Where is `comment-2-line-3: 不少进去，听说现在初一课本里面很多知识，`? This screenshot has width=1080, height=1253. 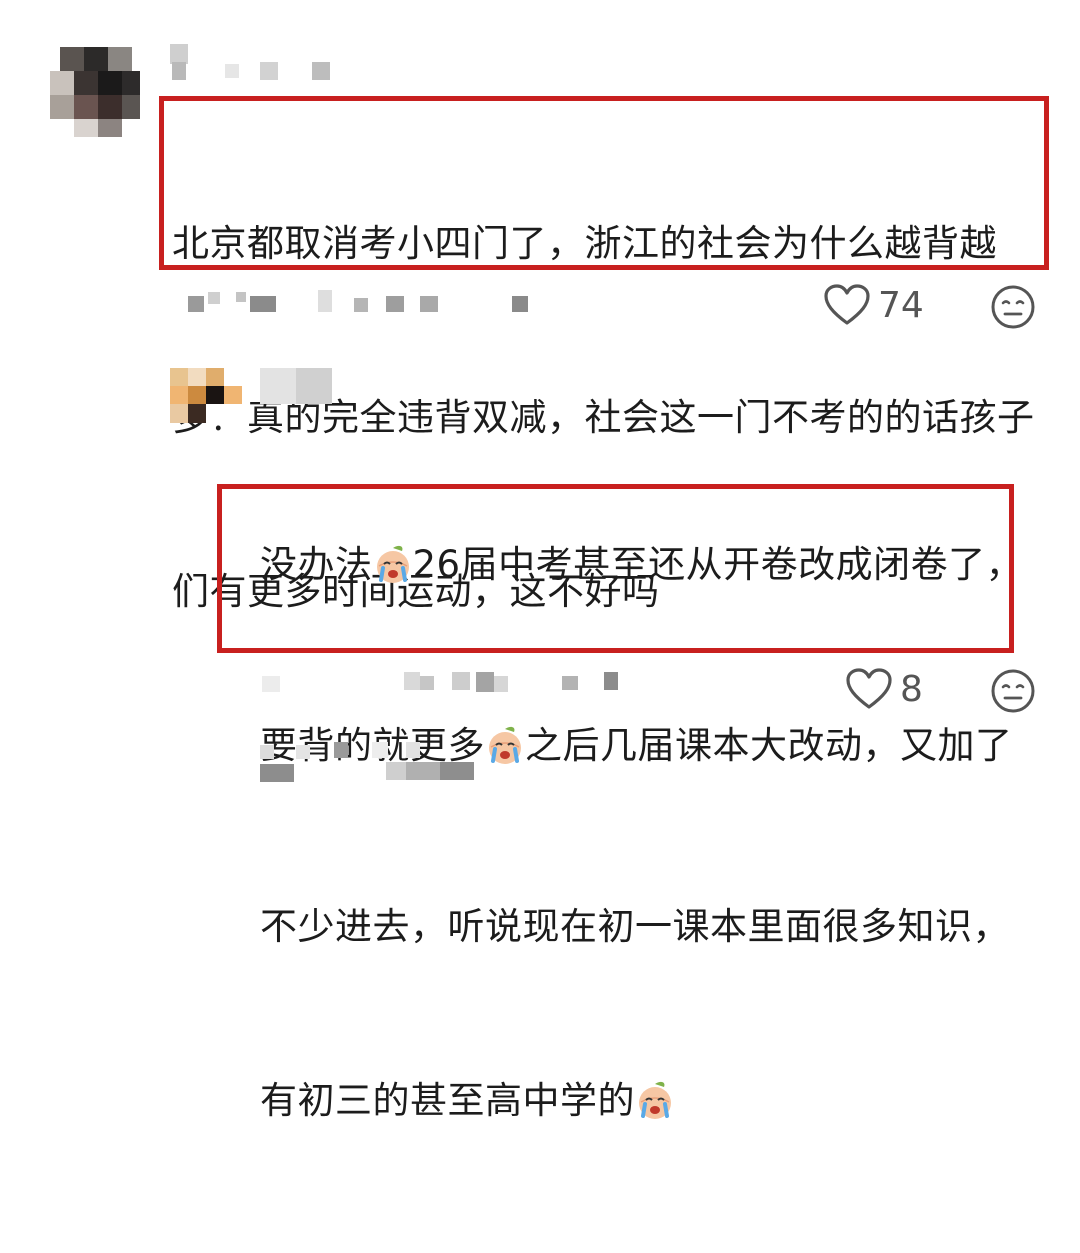
comment-2-line-3: 不少进去，听说现在初一课本里面很多知识， is located at coordinates (635, 926).